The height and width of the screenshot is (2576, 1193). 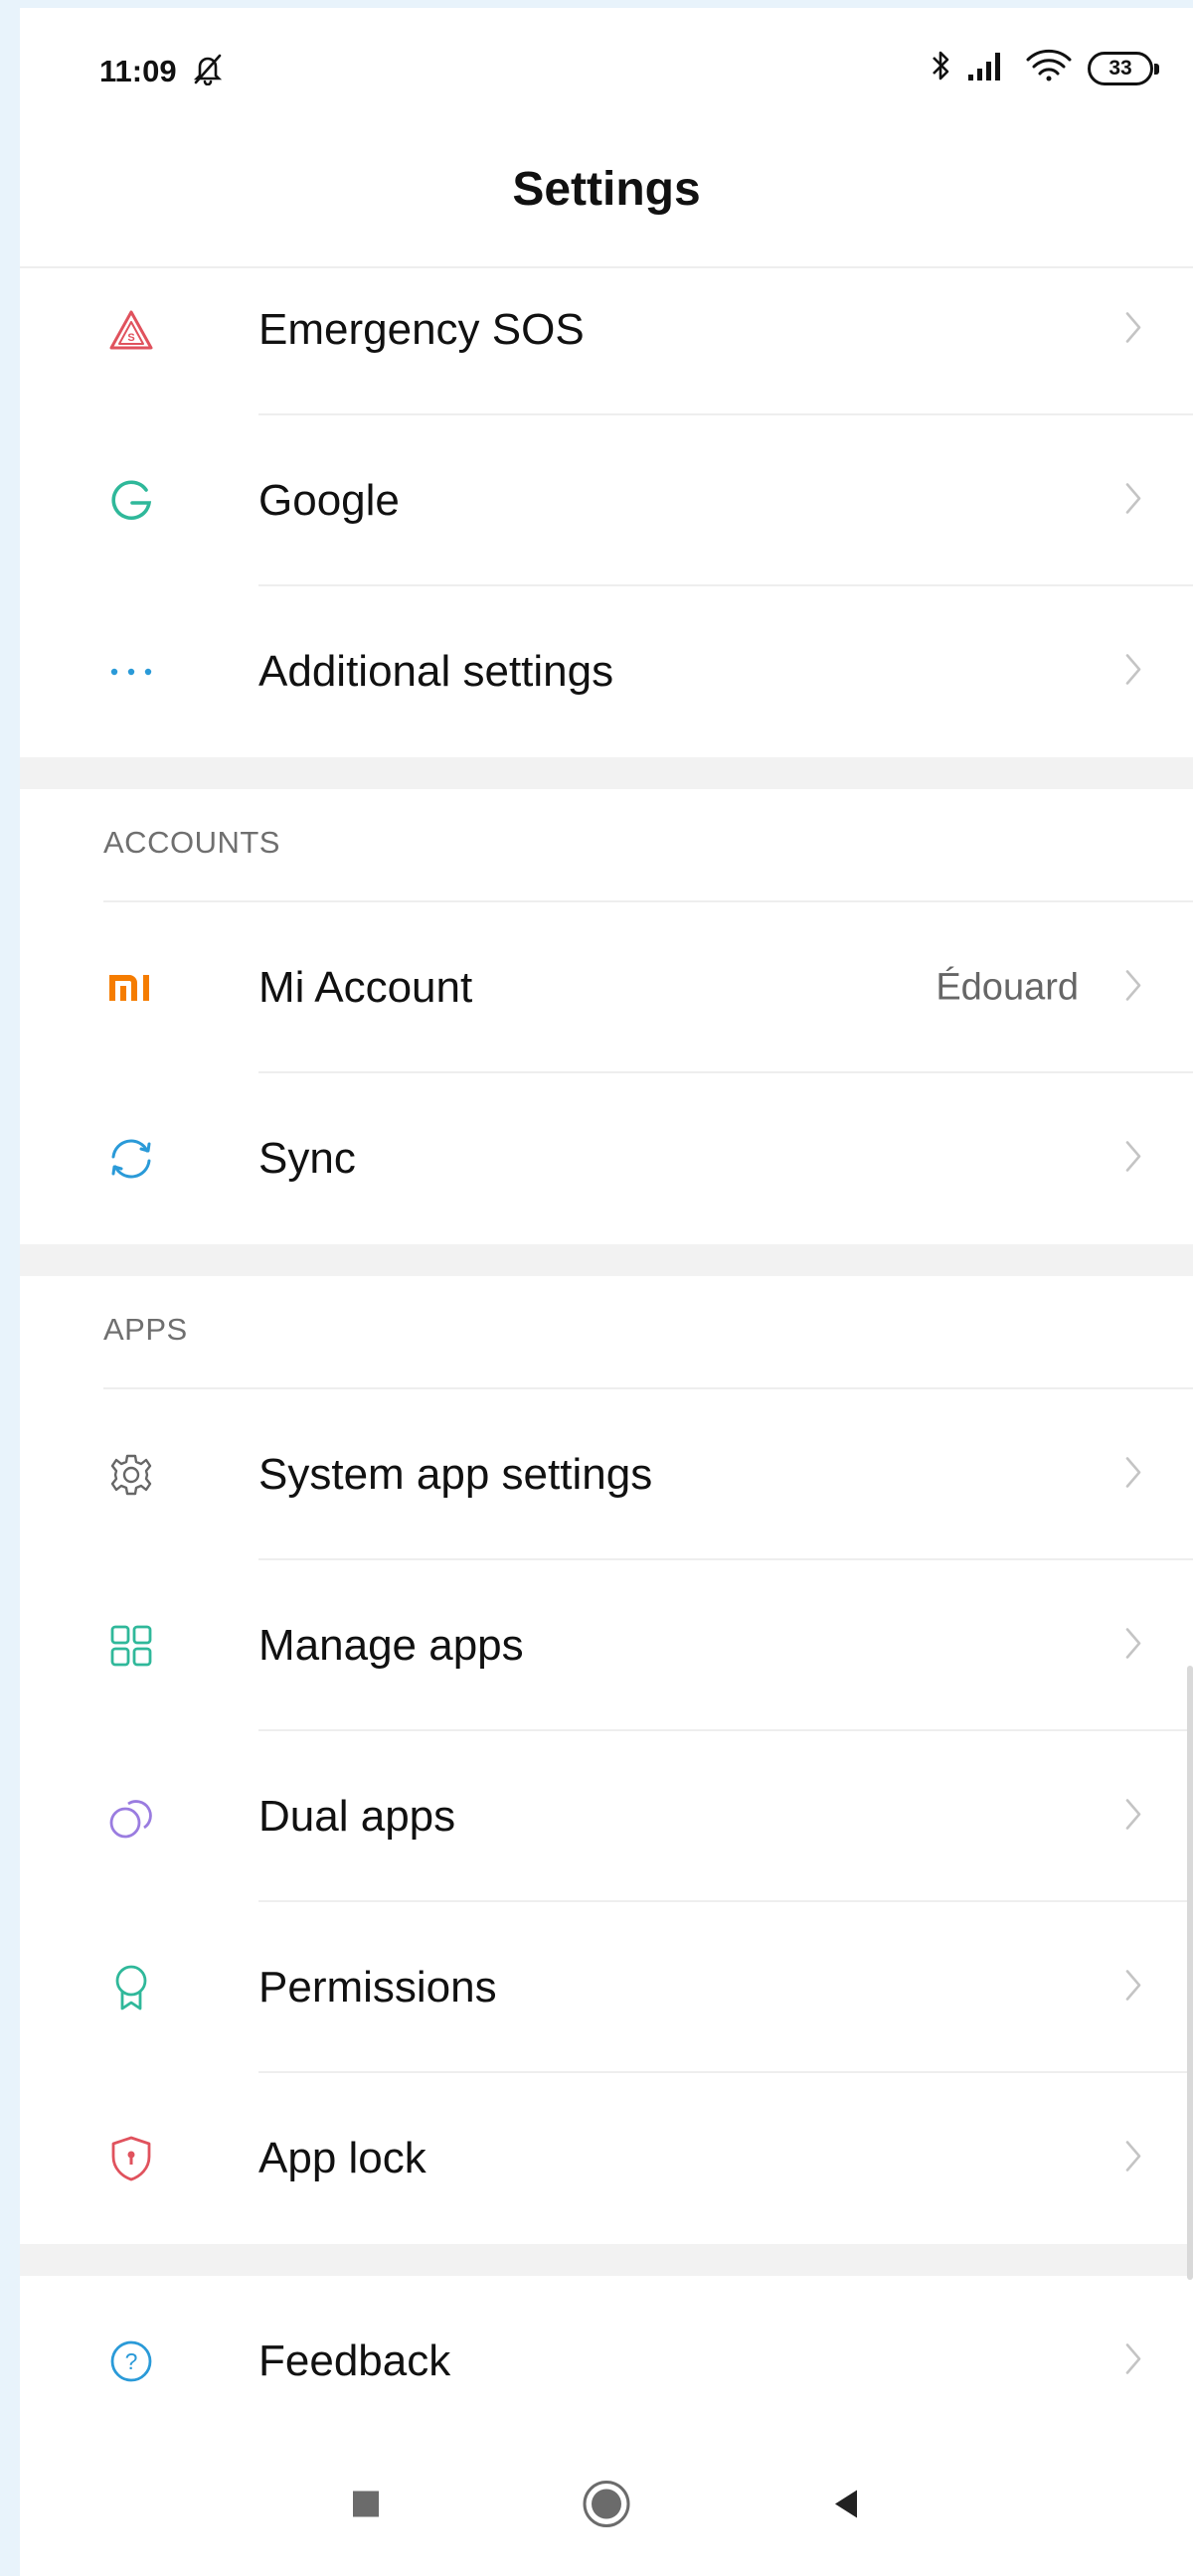 What do you see at coordinates (606, 2158) in the screenshot?
I see `settings-item-app-lock: App lock` at bounding box center [606, 2158].